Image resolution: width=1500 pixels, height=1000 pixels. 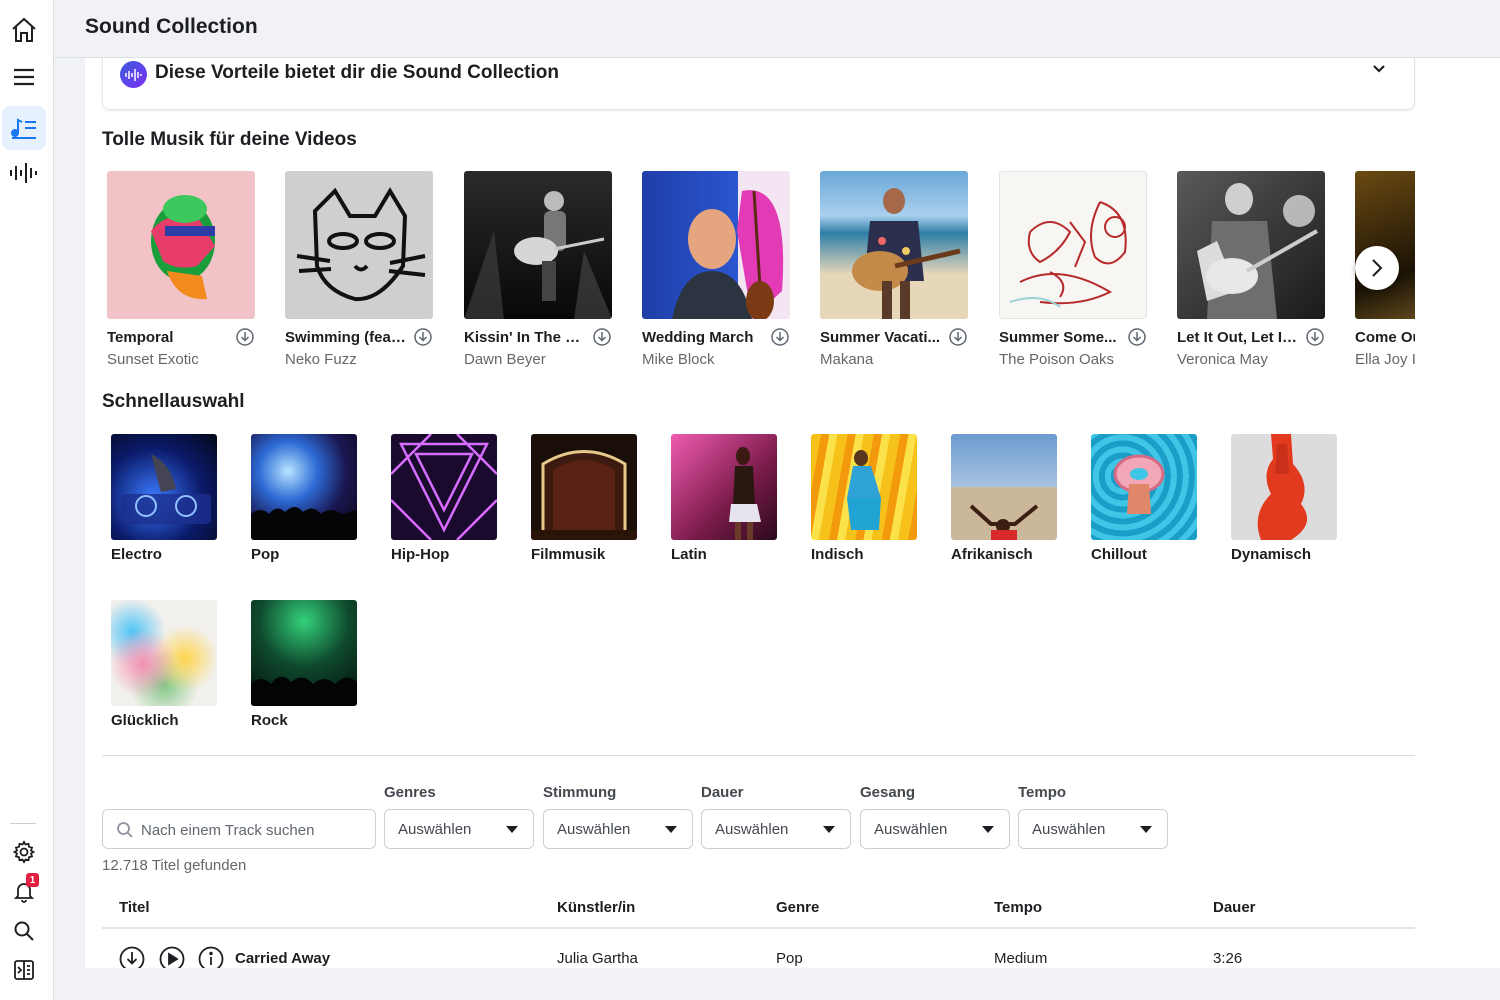 I want to click on results-count: 12.718 Titel gefunden, so click(x=174, y=865).